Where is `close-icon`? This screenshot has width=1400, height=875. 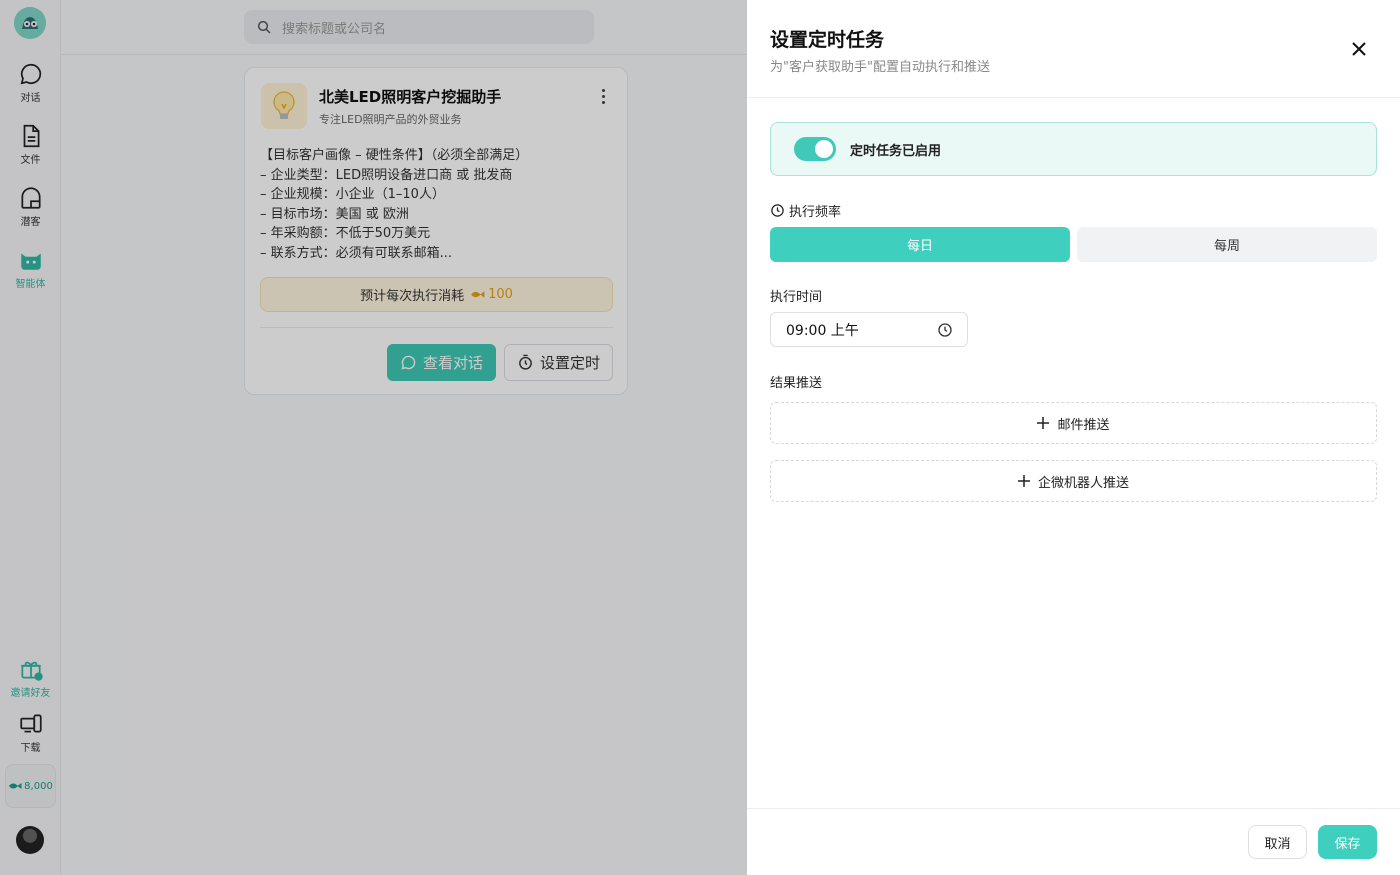
close-icon is located at coordinates (1359, 49).